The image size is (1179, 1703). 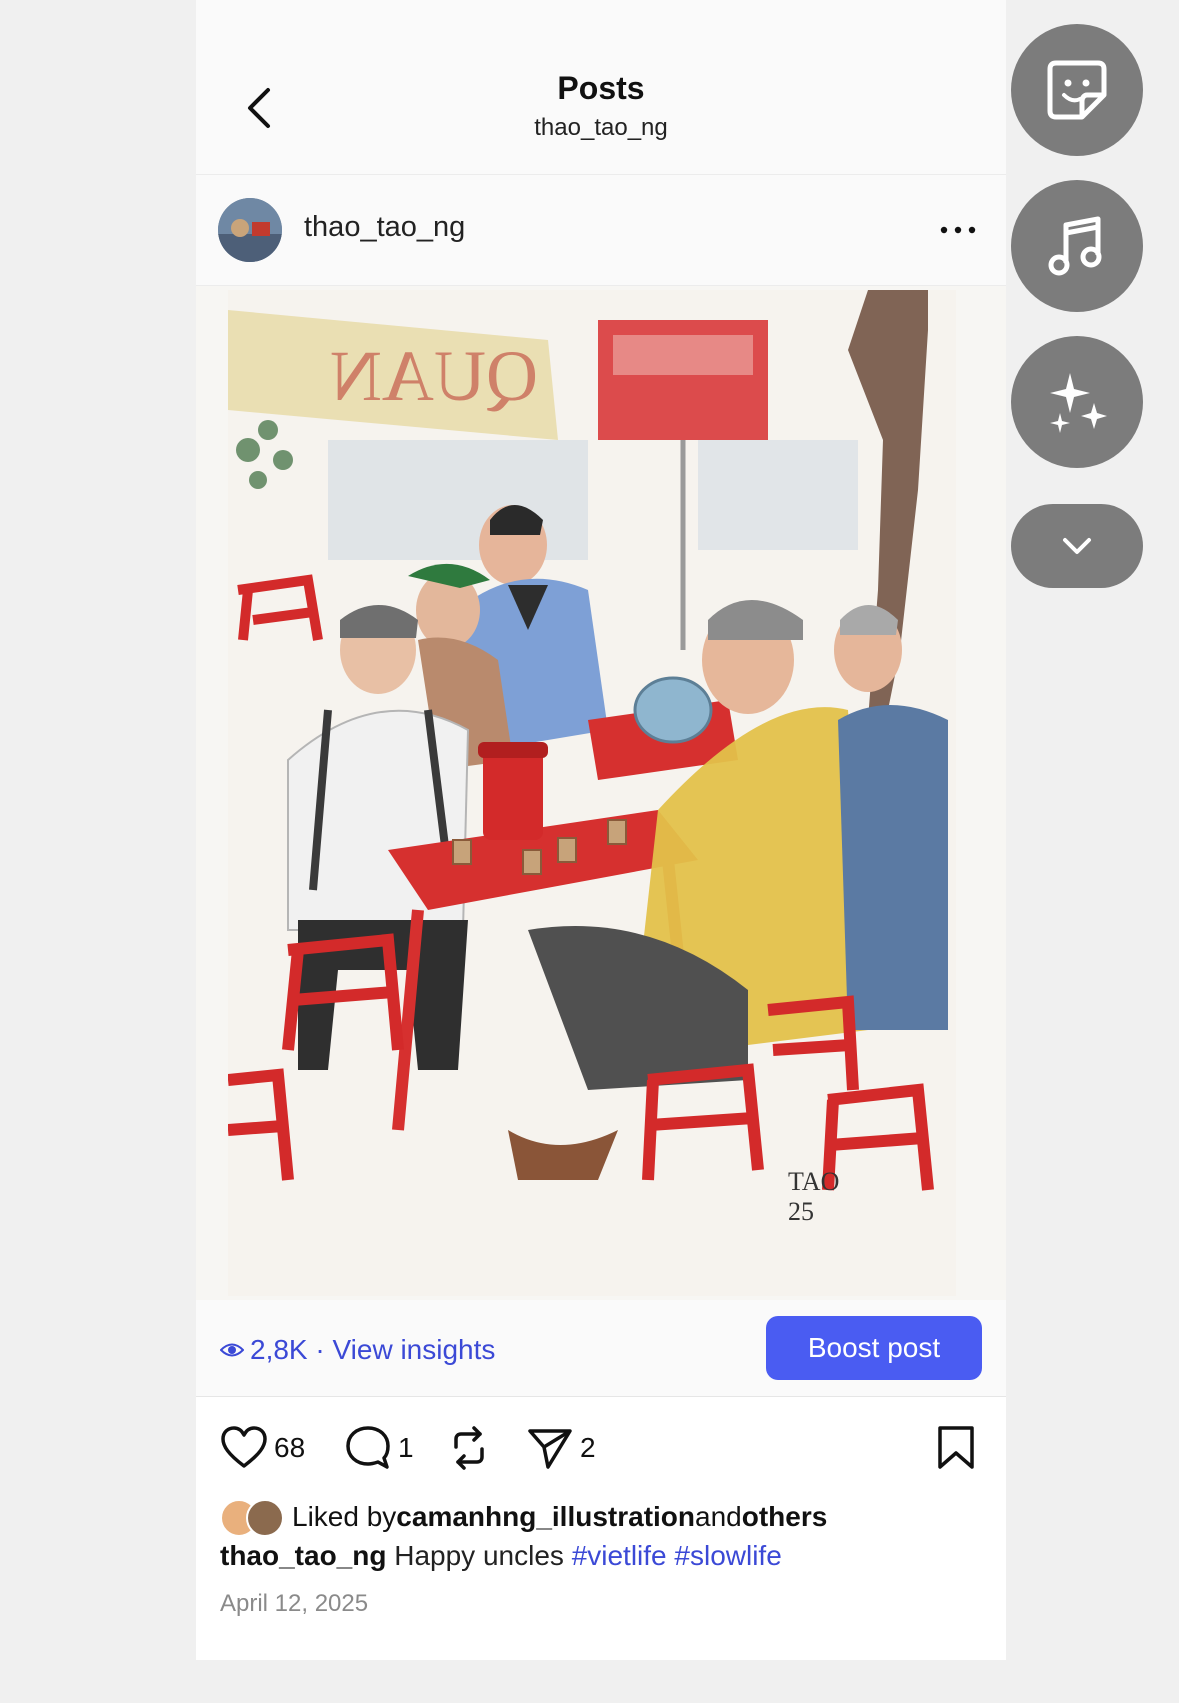 What do you see at coordinates (601, 230) in the screenshot?
I see `post-author-row: thao_tao_ng` at bounding box center [601, 230].